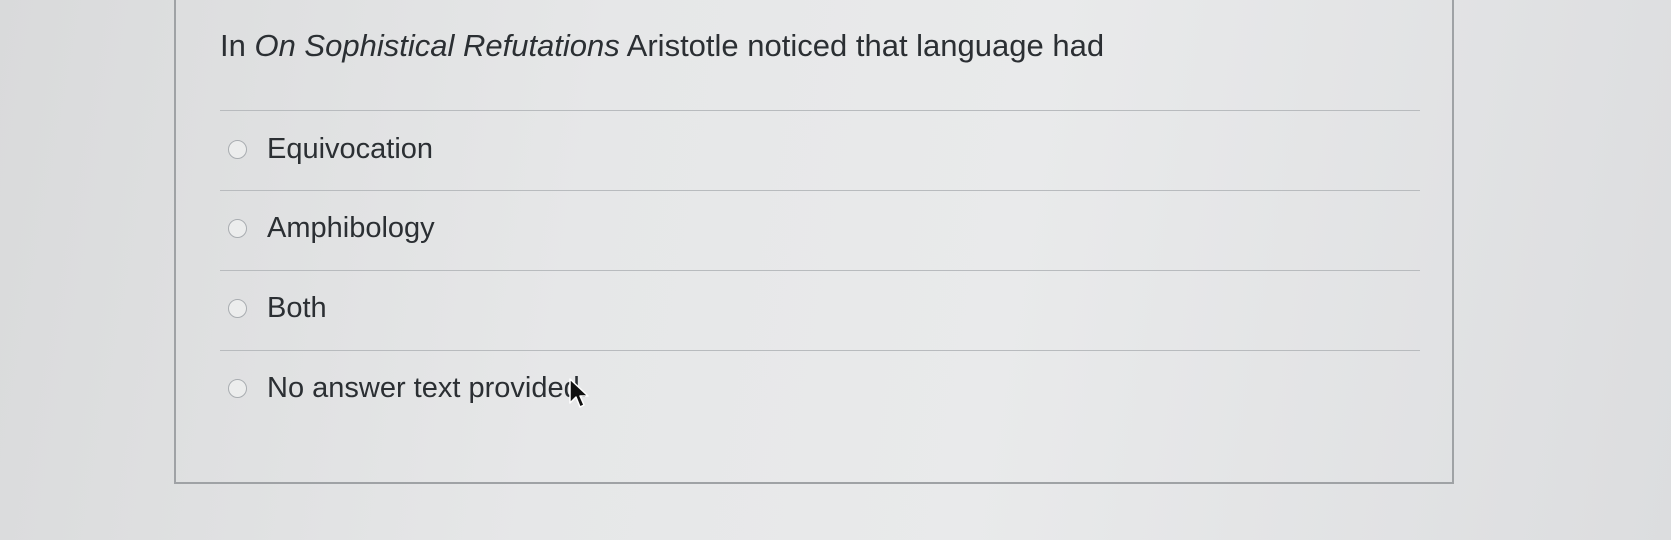  I want to click on answer-label: Both, so click(297, 307).